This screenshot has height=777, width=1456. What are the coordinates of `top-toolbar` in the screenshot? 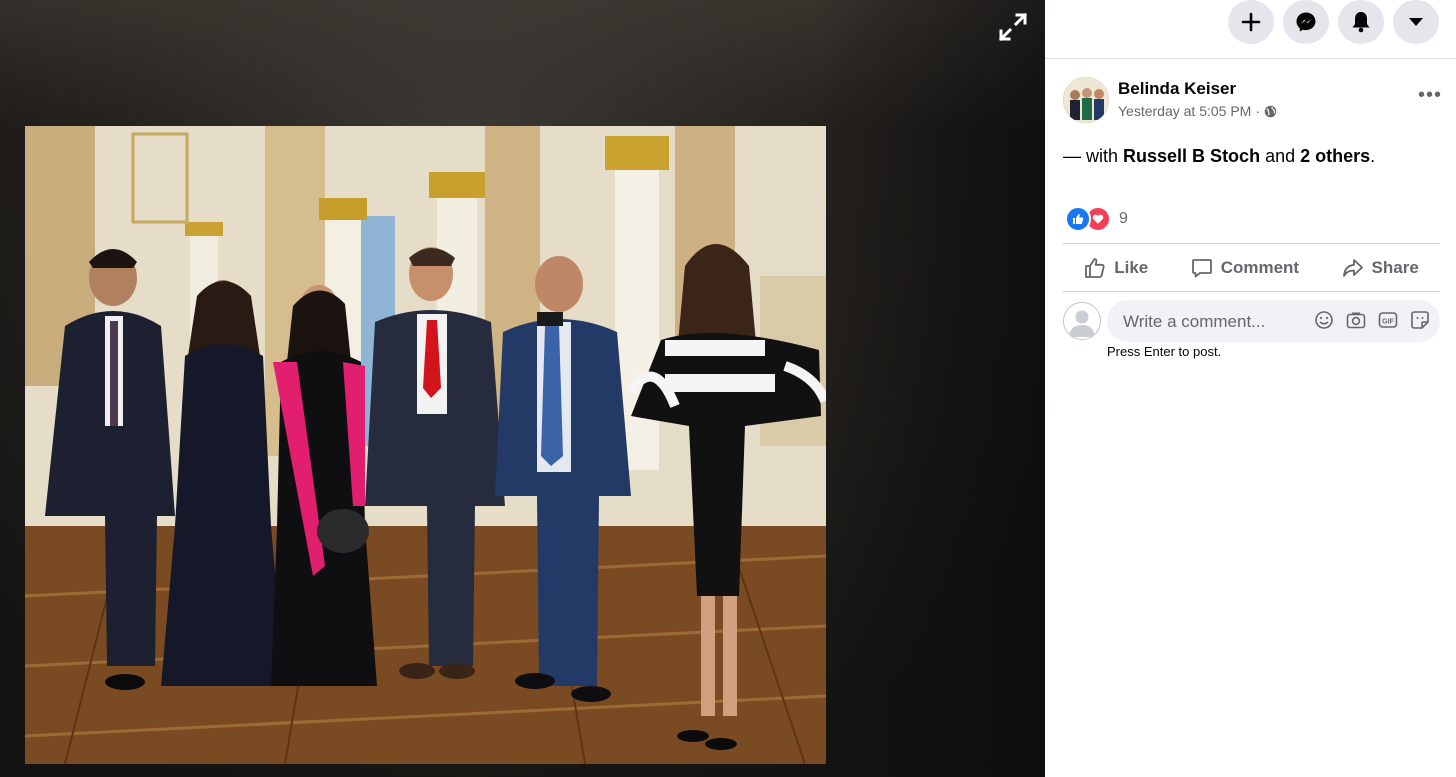 It's located at (1250, 29).